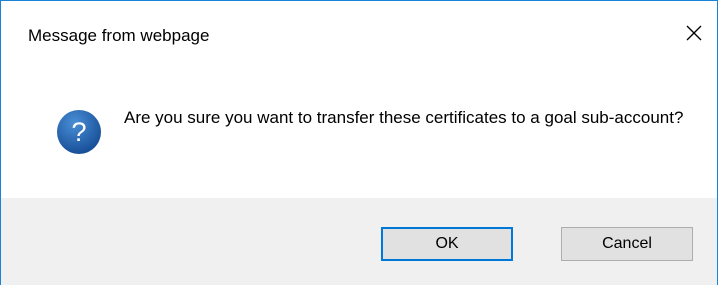 Image resolution: width=718 pixels, height=285 pixels. I want to click on question-icon: ?, so click(79, 132).